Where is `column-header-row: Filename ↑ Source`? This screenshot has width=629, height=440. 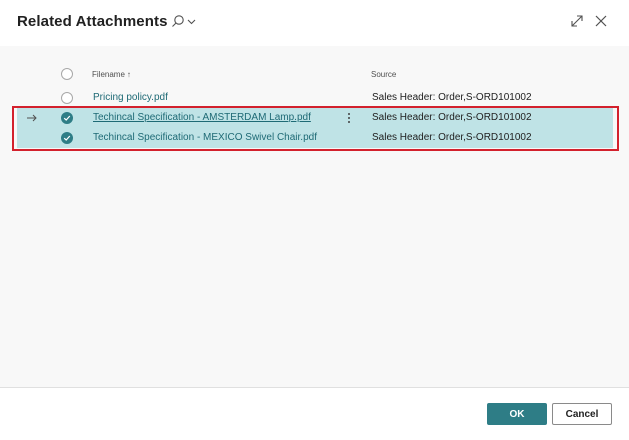
column-header-row: Filename ↑ Source is located at coordinates (315, 76).